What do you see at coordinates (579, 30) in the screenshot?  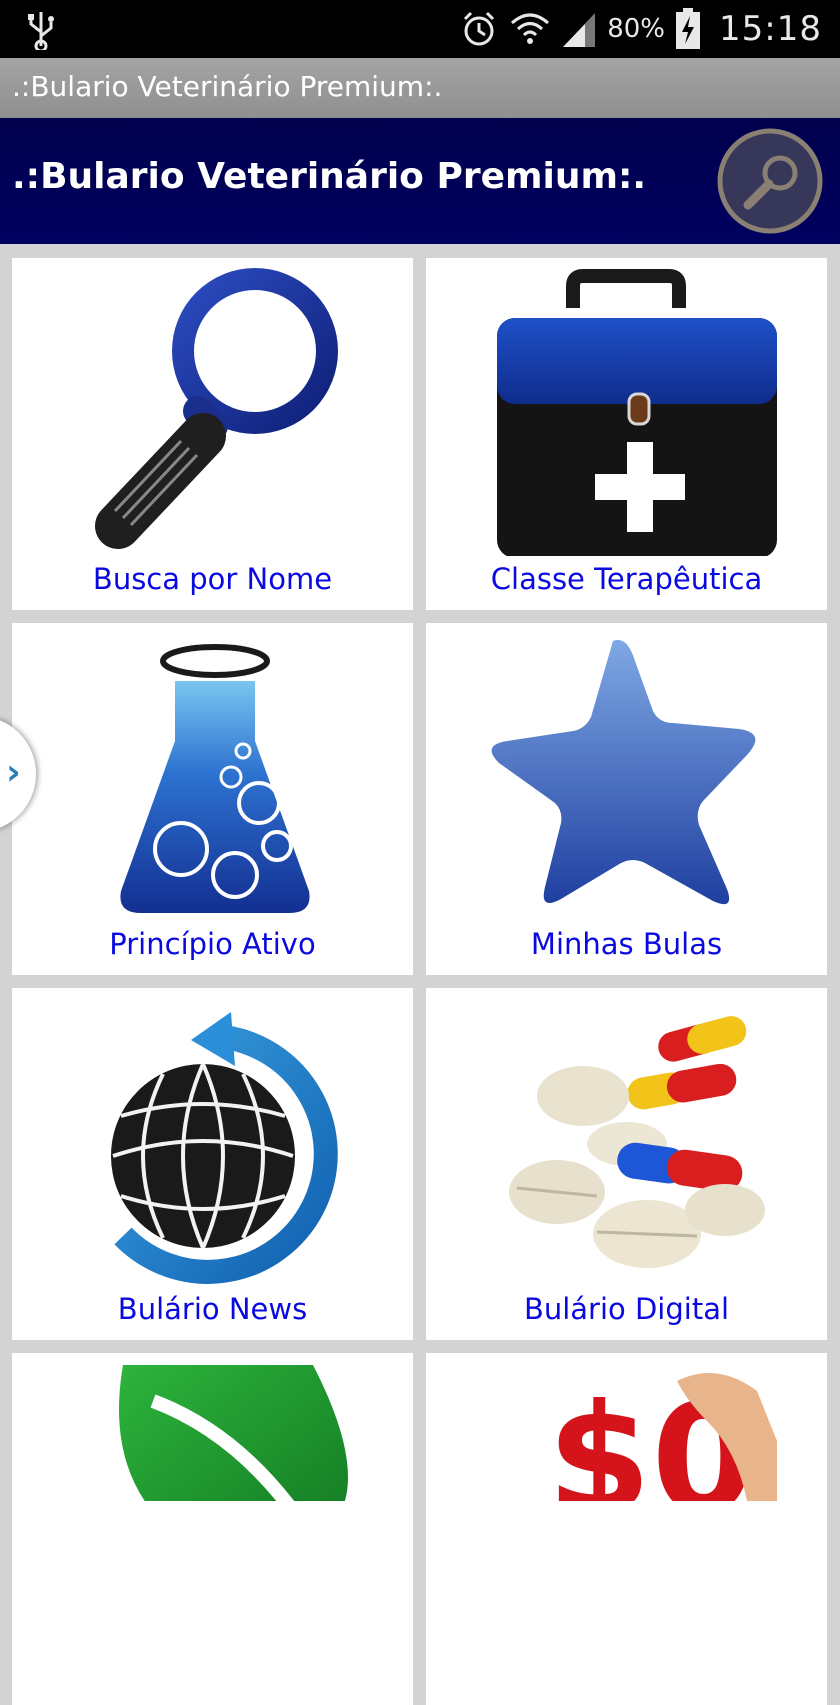 I see `signal-icon` at bounding box center [579, 30].